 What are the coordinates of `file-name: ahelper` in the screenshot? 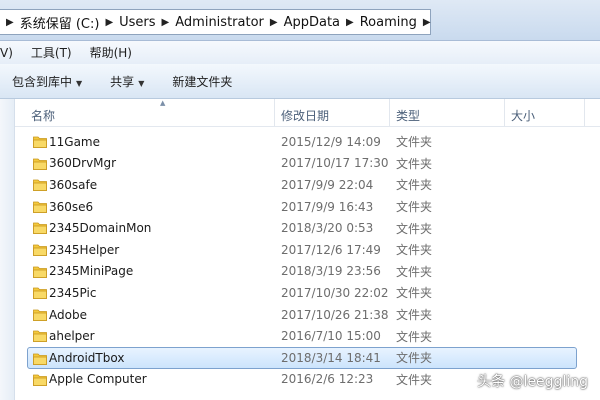 It's located at (72, 336).